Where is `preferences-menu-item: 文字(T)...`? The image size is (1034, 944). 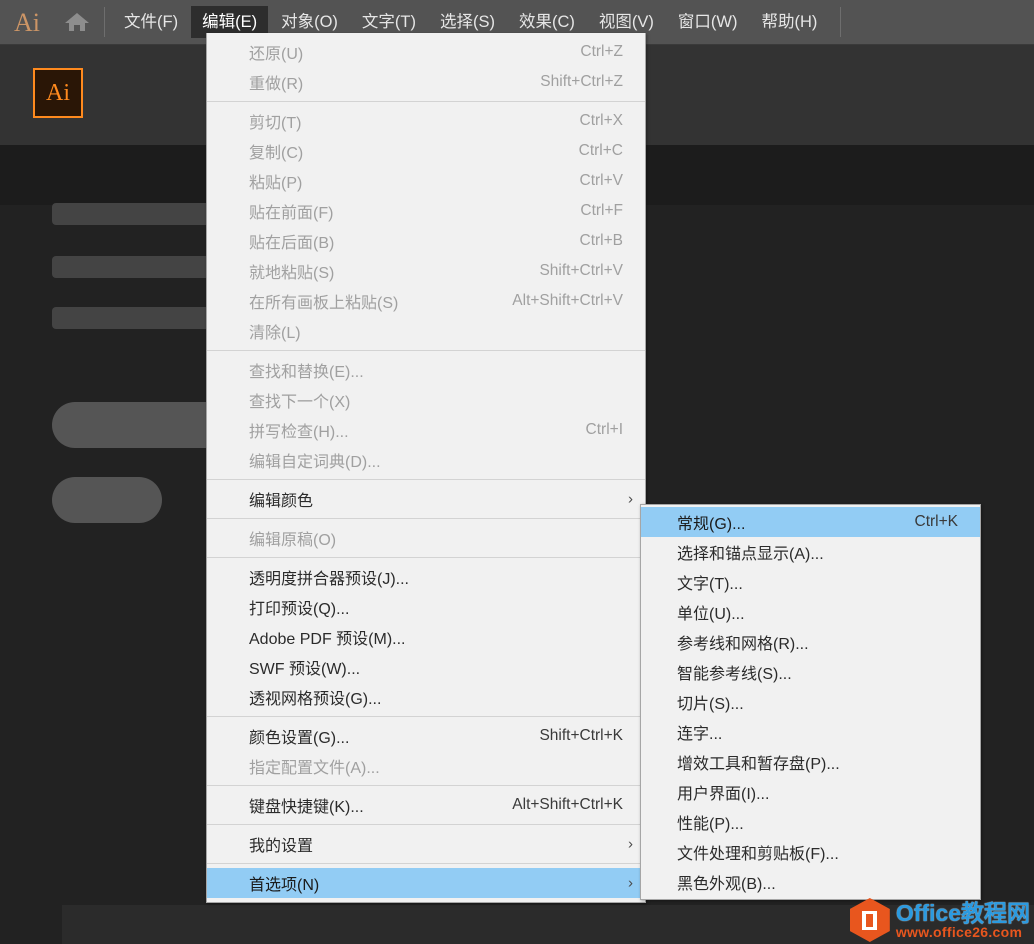
preferences-menu-item: 文字(T)... is located at coordinates (810, 582).